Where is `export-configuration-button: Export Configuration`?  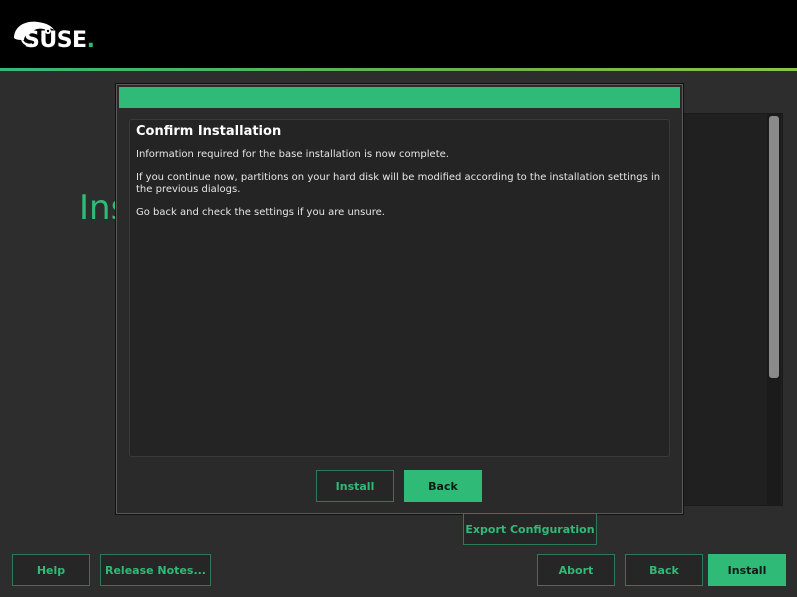
export-configuration-button: Export Configuration is located at coordinates (530, 529).